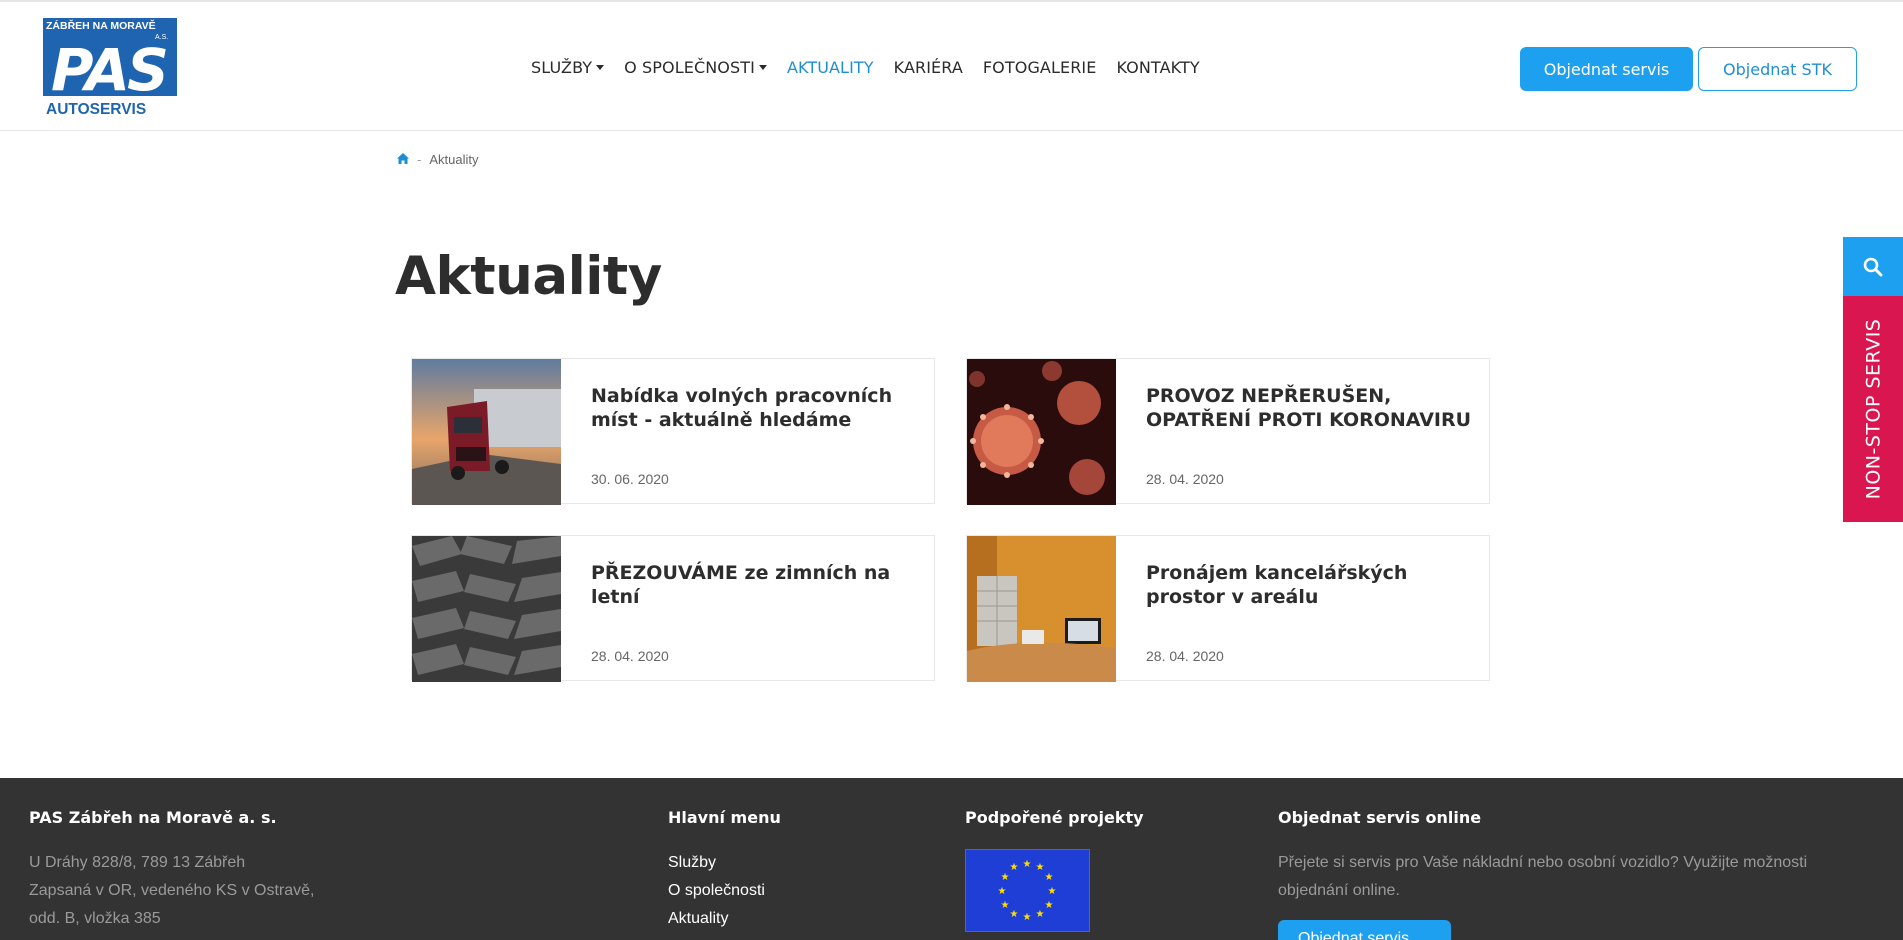 The image size is (1903, 940). I want to click on nav-item-kariera: KARIÉRA, so click(928, 67).